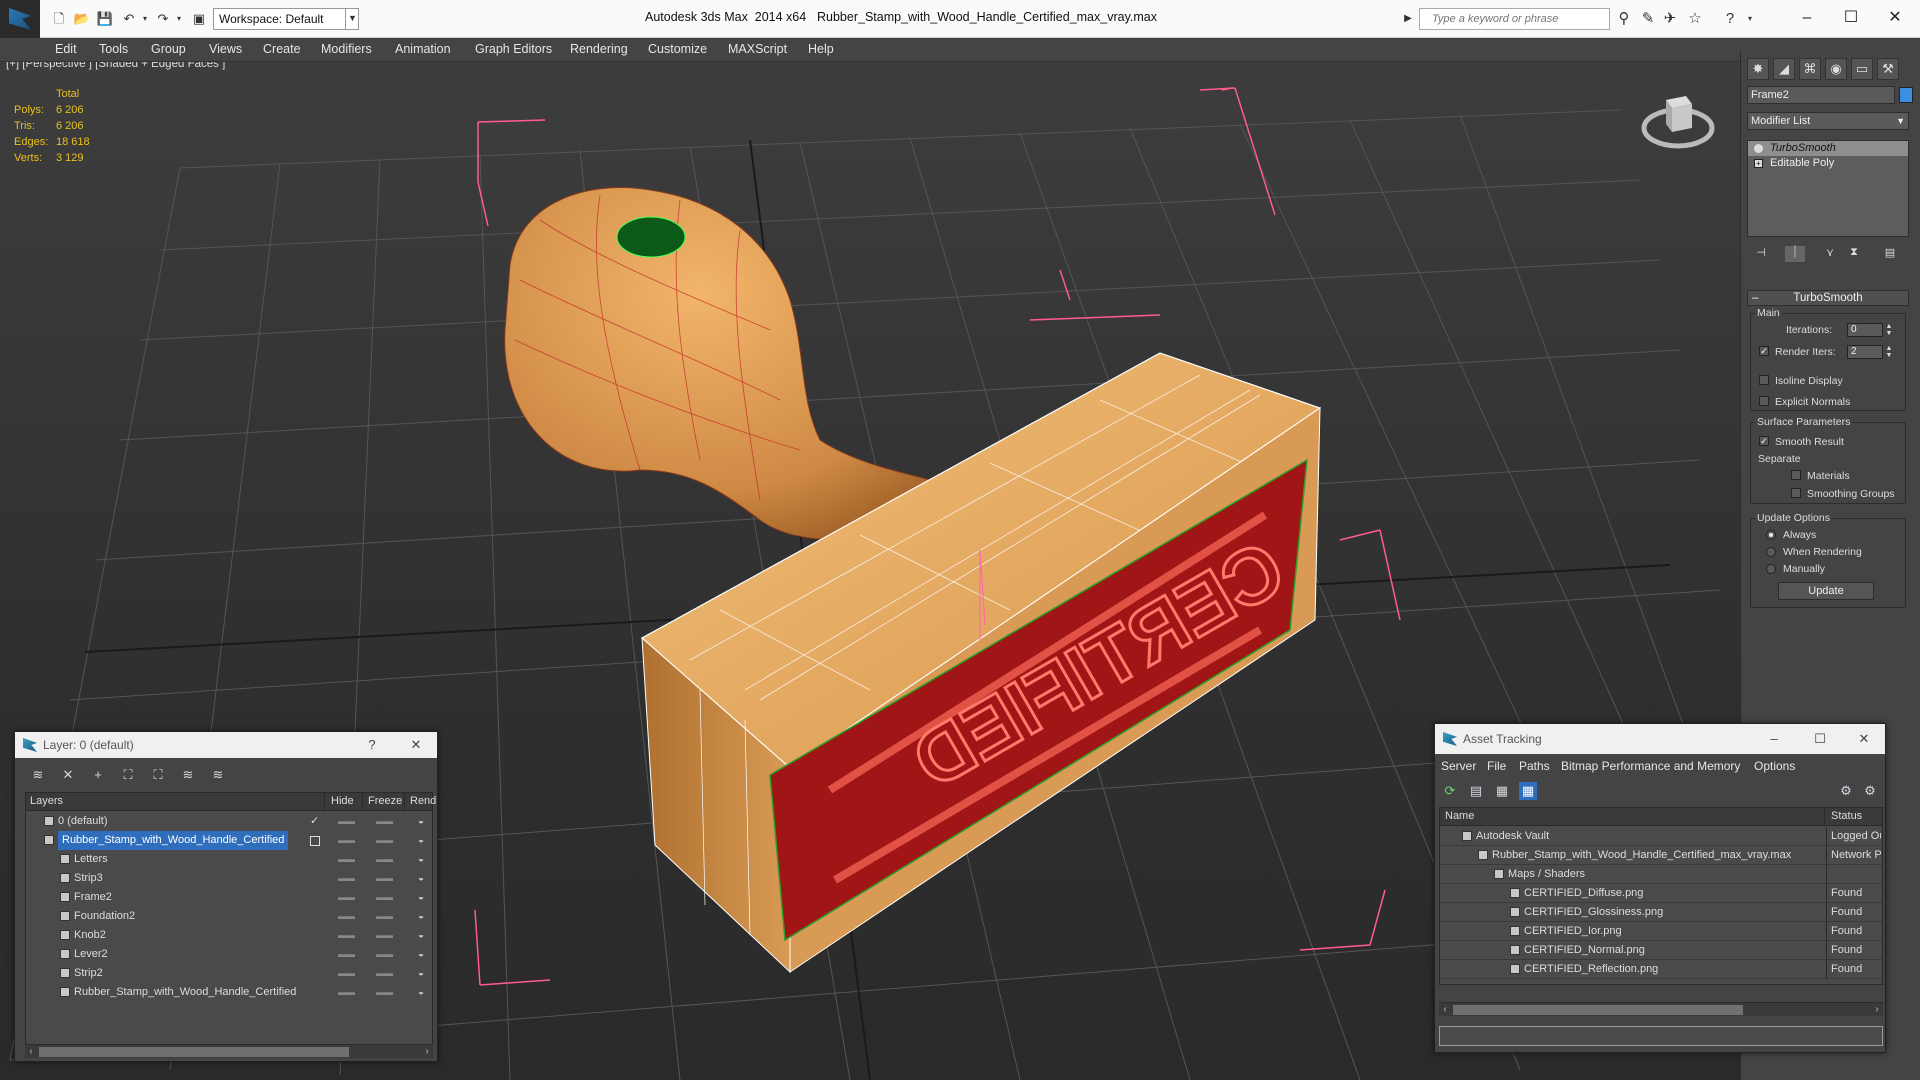  What do you see at coordinates (1534, 766) in the screenshot?
I see `asset-menu-paths: Paths` at bounding box center [1534, 766].